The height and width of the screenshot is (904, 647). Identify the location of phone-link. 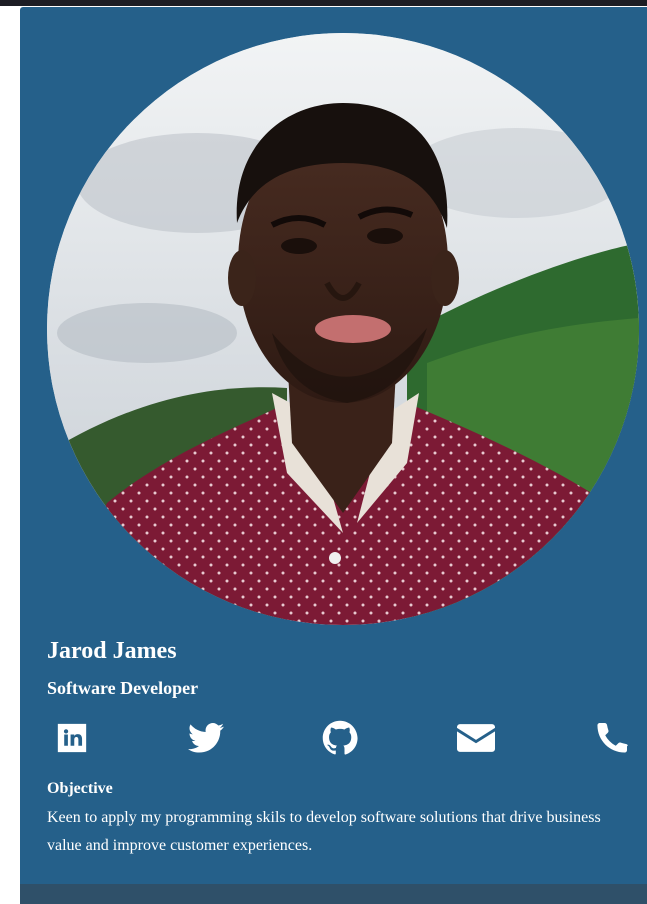
(612, 740).